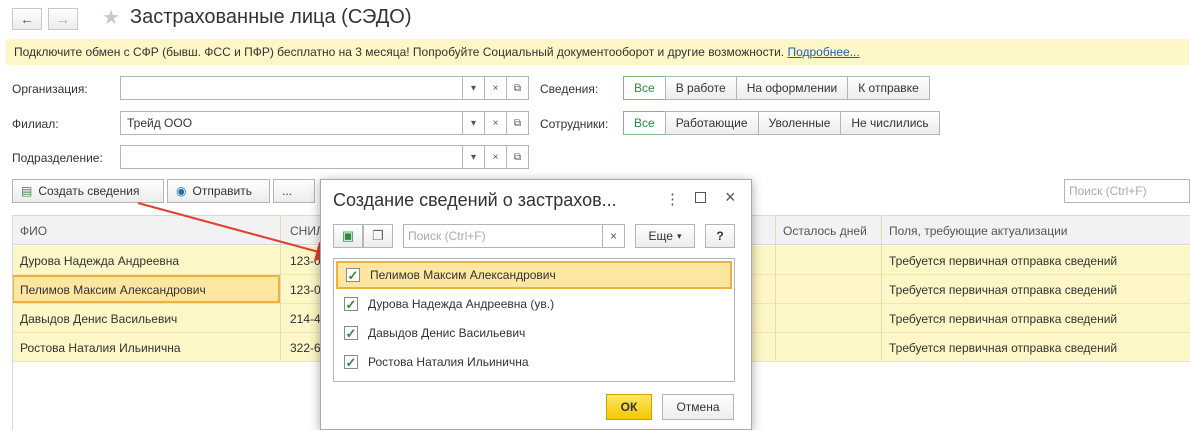  Describe the element at coordinates (463, 275) in the screenshot. I see `list-item-label: Пелимов Максим Александрович` at that location.